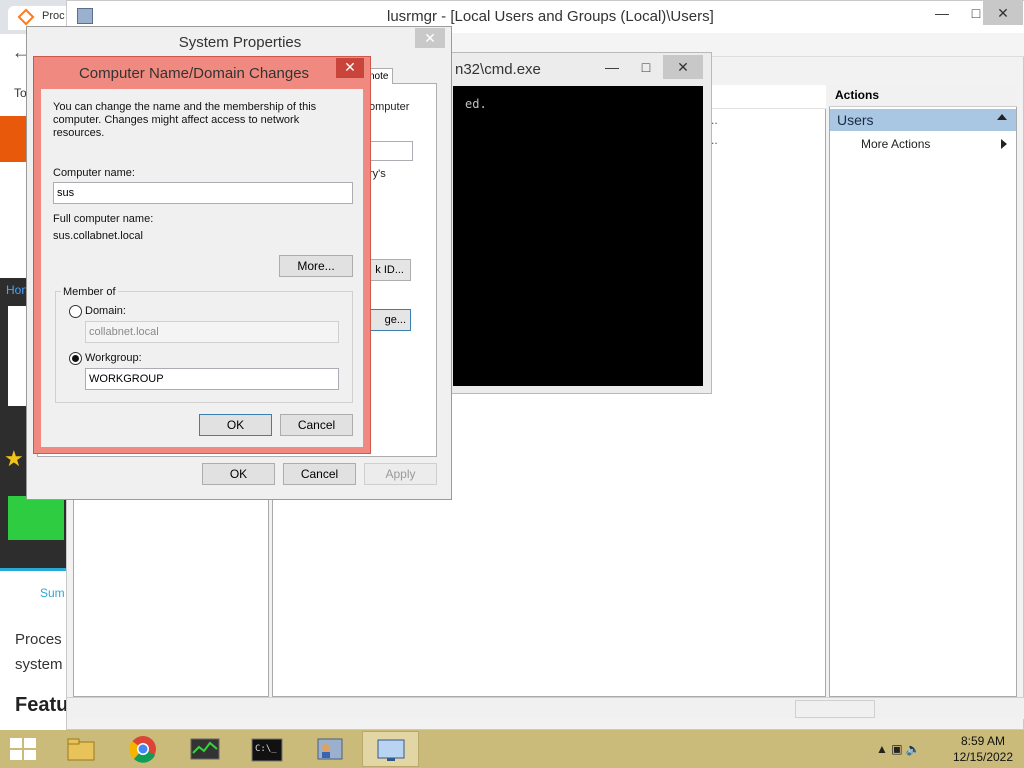 Image resolution: width=1024 pixels, height=768 pixels. I want to click on workgroup-label: Workgroup:, so click(113, 358).